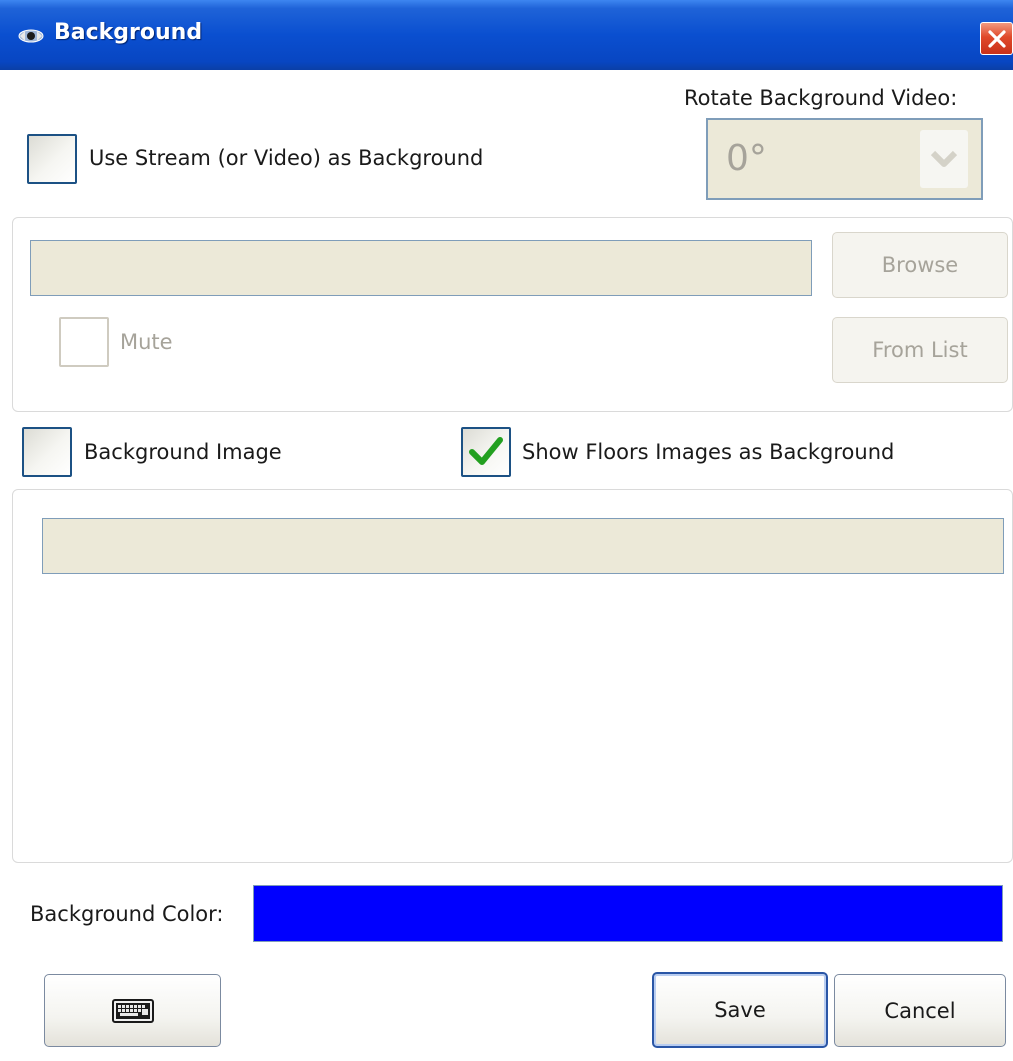 The height and width of the screenshot is (1061, 1013). What do you see at coordinates (628, 913) in the screenshot?
I see `background-color-swatch` at bounding box center [628, 913].